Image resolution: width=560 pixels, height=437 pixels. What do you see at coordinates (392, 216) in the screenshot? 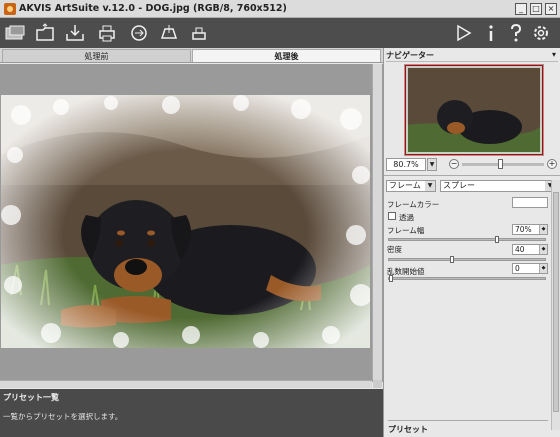
I see `transparent-checkbox` at bounding box center [392, 216].